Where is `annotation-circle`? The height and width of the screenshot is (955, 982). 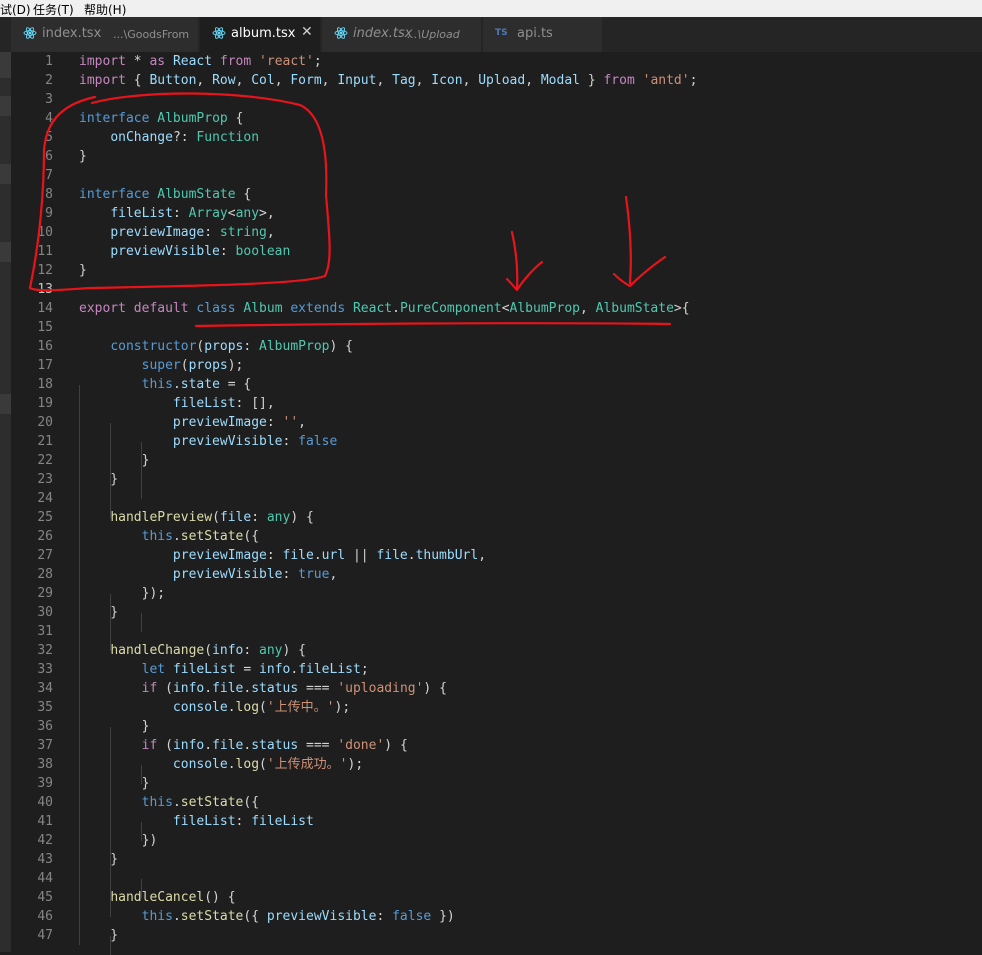 annotation-circle is located at coordinates (179, 192).